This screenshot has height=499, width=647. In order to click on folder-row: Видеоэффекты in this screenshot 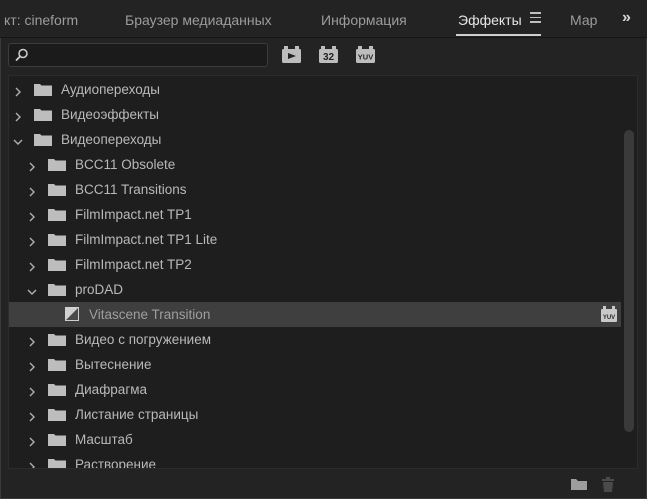, I will do `click(315, 114)`.